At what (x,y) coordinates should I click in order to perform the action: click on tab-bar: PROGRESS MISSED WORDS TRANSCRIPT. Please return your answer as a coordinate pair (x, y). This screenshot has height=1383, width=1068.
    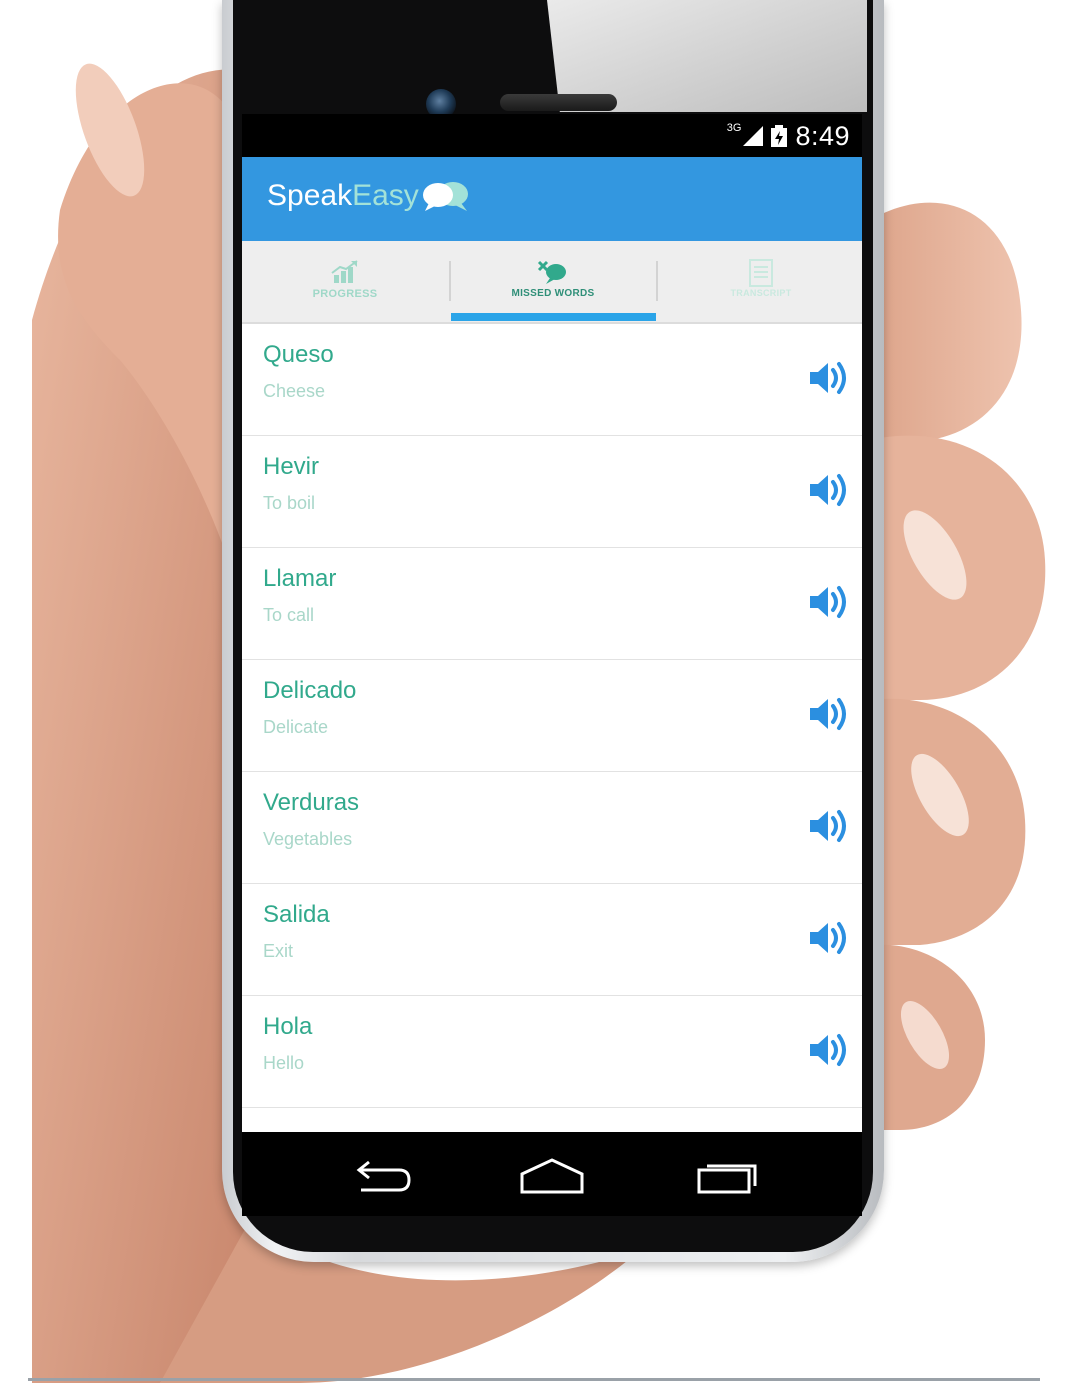
    Looking at the image, I should click on (552, 282).